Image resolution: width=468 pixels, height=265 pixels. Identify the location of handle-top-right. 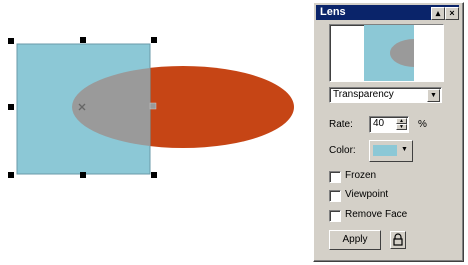
(154, 40).